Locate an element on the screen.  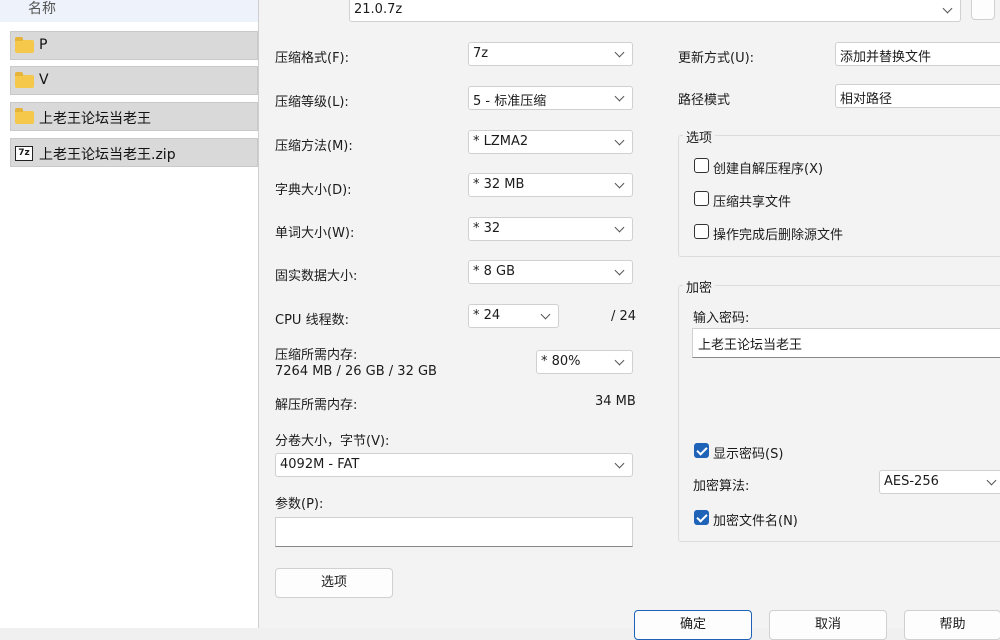
column-header-label: 名称 is located at coordinates (42, 9).